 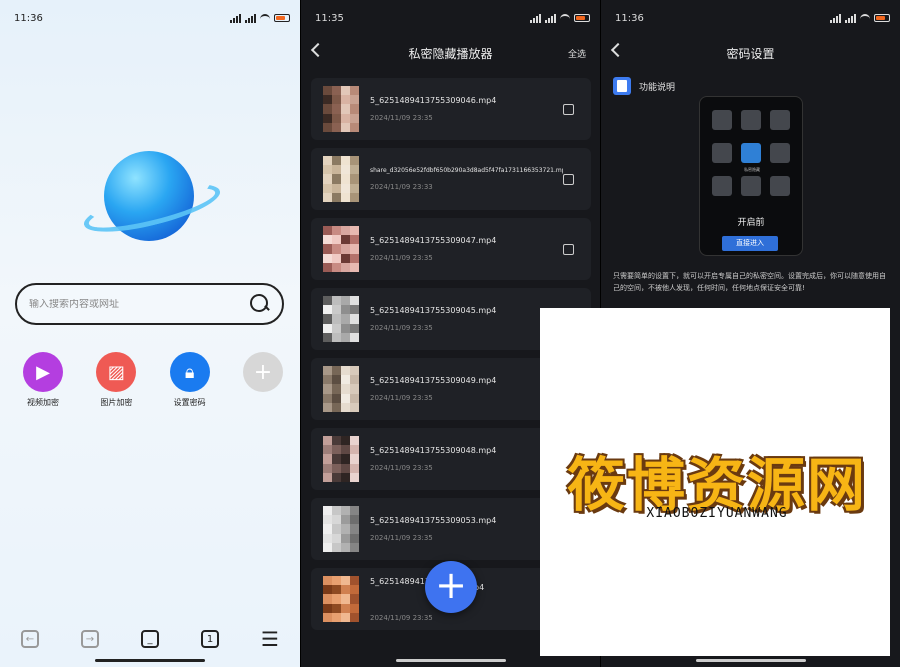 I want to click on enter-directly-button: 直接进入, so click(x=750, y=243).